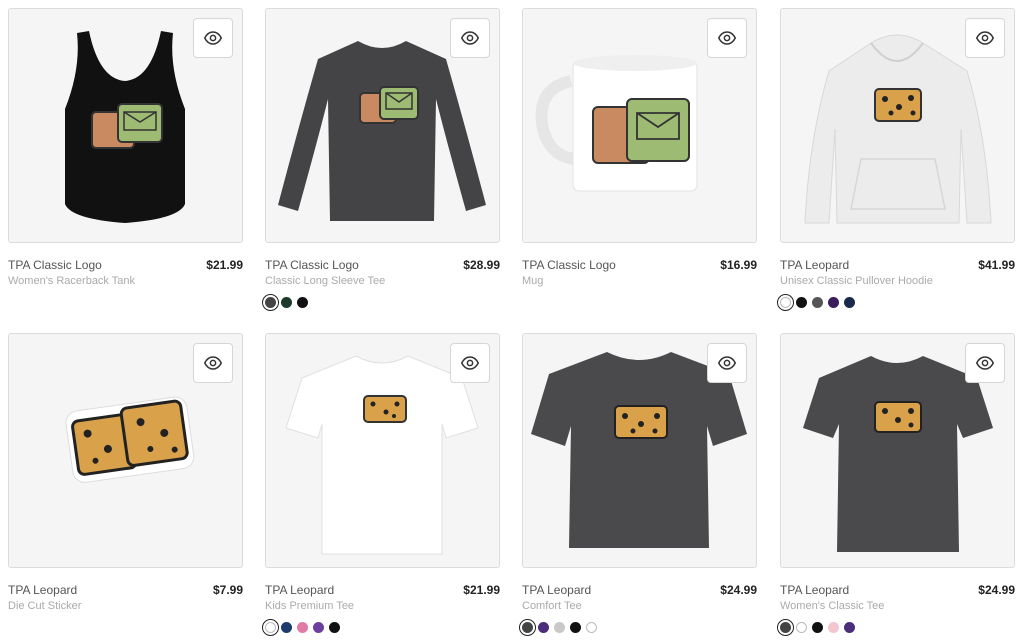 The height and width of the screenshot is (642, 1024). What do you see at coordinates (310, 606) in the screenshot?
I see `product-type: Kids Premium Tee` at bounding box center [310, 606].